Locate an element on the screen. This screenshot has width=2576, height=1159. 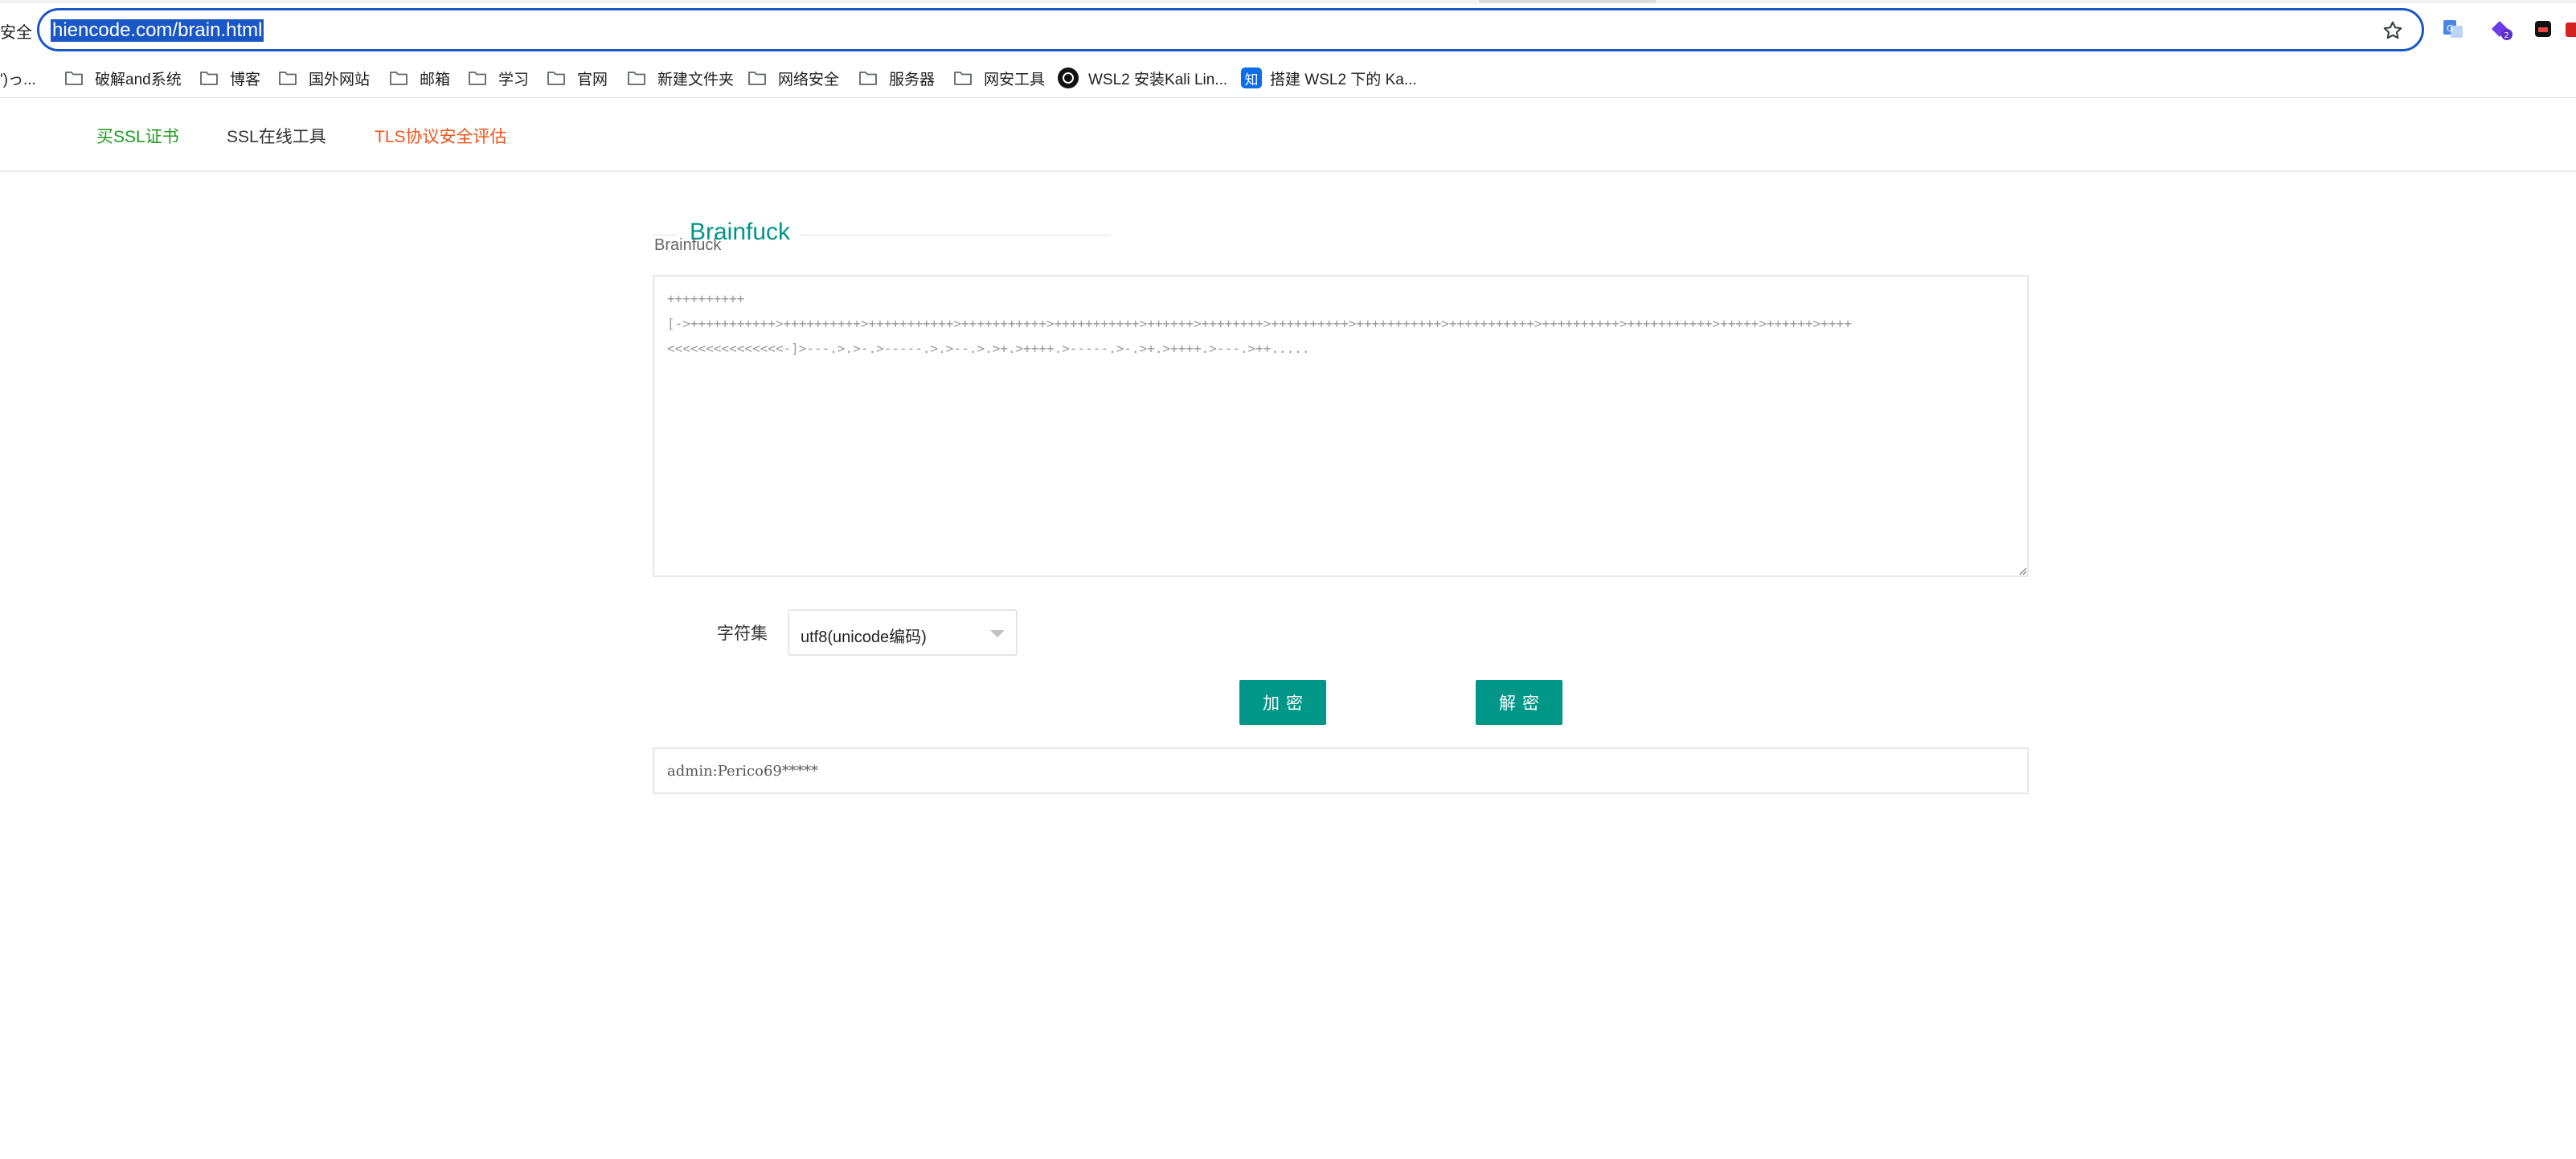
bookmark-label: 服务器 is located at coordinates (912, 80).